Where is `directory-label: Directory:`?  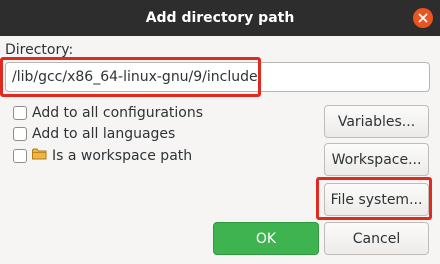 directory-label: Directory: is located at coordinates (39, 50).